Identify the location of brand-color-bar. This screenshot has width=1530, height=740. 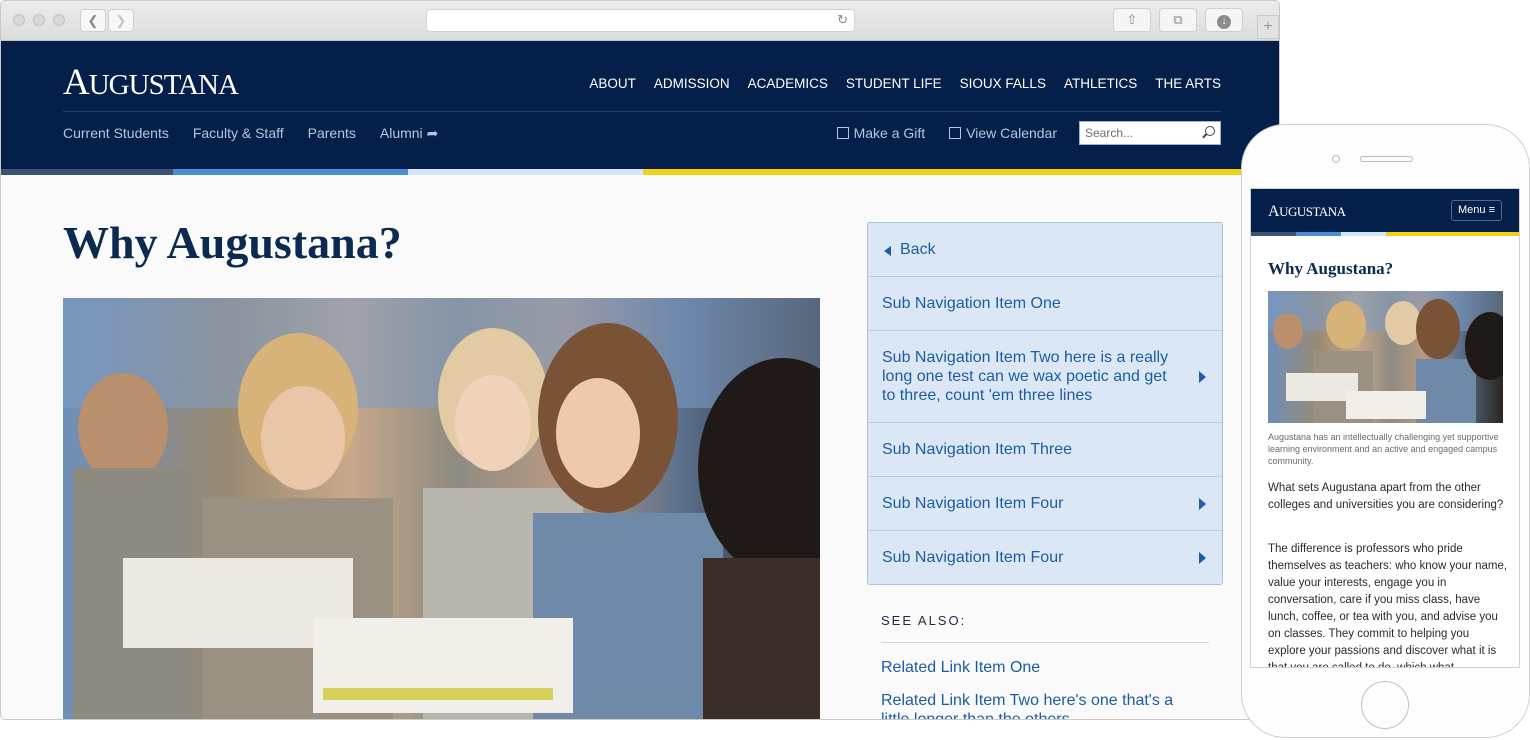
(640, 172).